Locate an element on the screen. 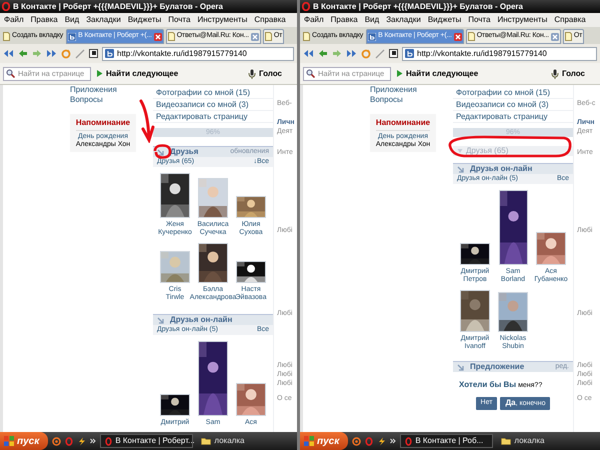 Image resolution: width=600 pixels, height=450 pixels. play-icon is located at coordinates (399, 73).